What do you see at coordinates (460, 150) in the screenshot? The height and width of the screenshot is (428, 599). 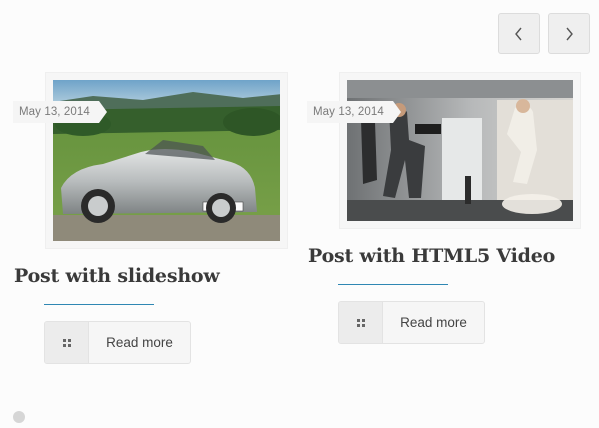 I see `post-thumbnail-frame` at bounding box center [460, 150].